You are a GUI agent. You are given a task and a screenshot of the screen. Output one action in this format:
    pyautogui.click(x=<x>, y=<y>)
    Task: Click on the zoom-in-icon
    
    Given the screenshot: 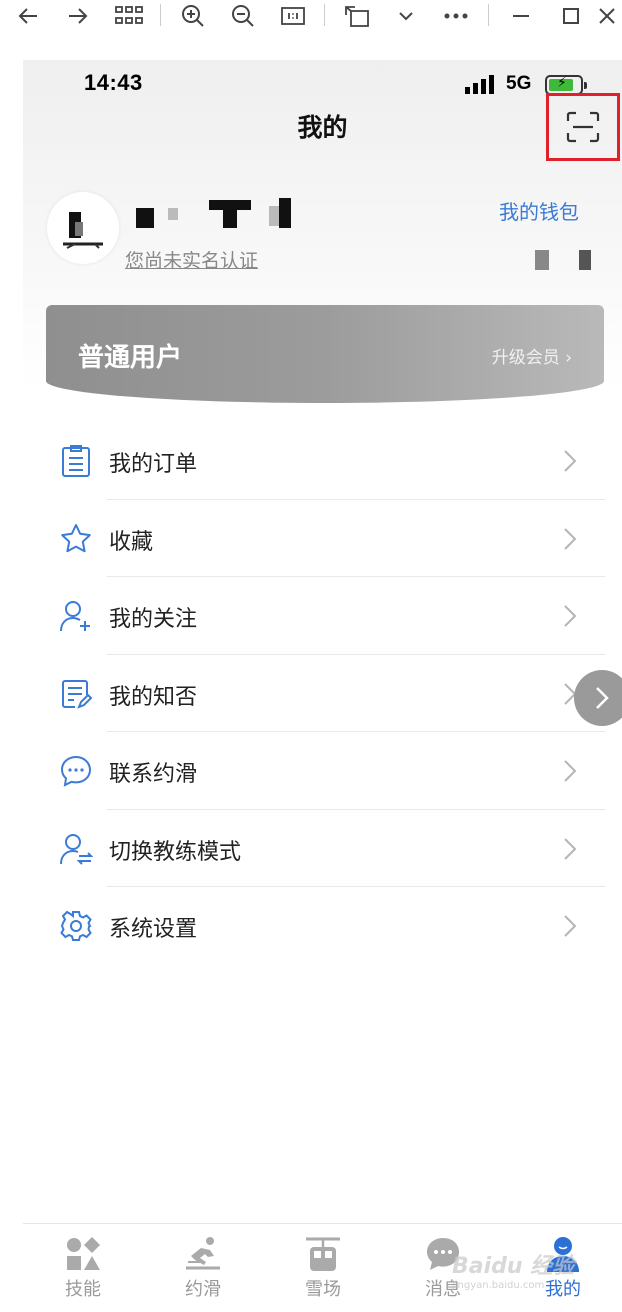 What is the action you would take?
    pyautogui.click(x=193, y=16)
    